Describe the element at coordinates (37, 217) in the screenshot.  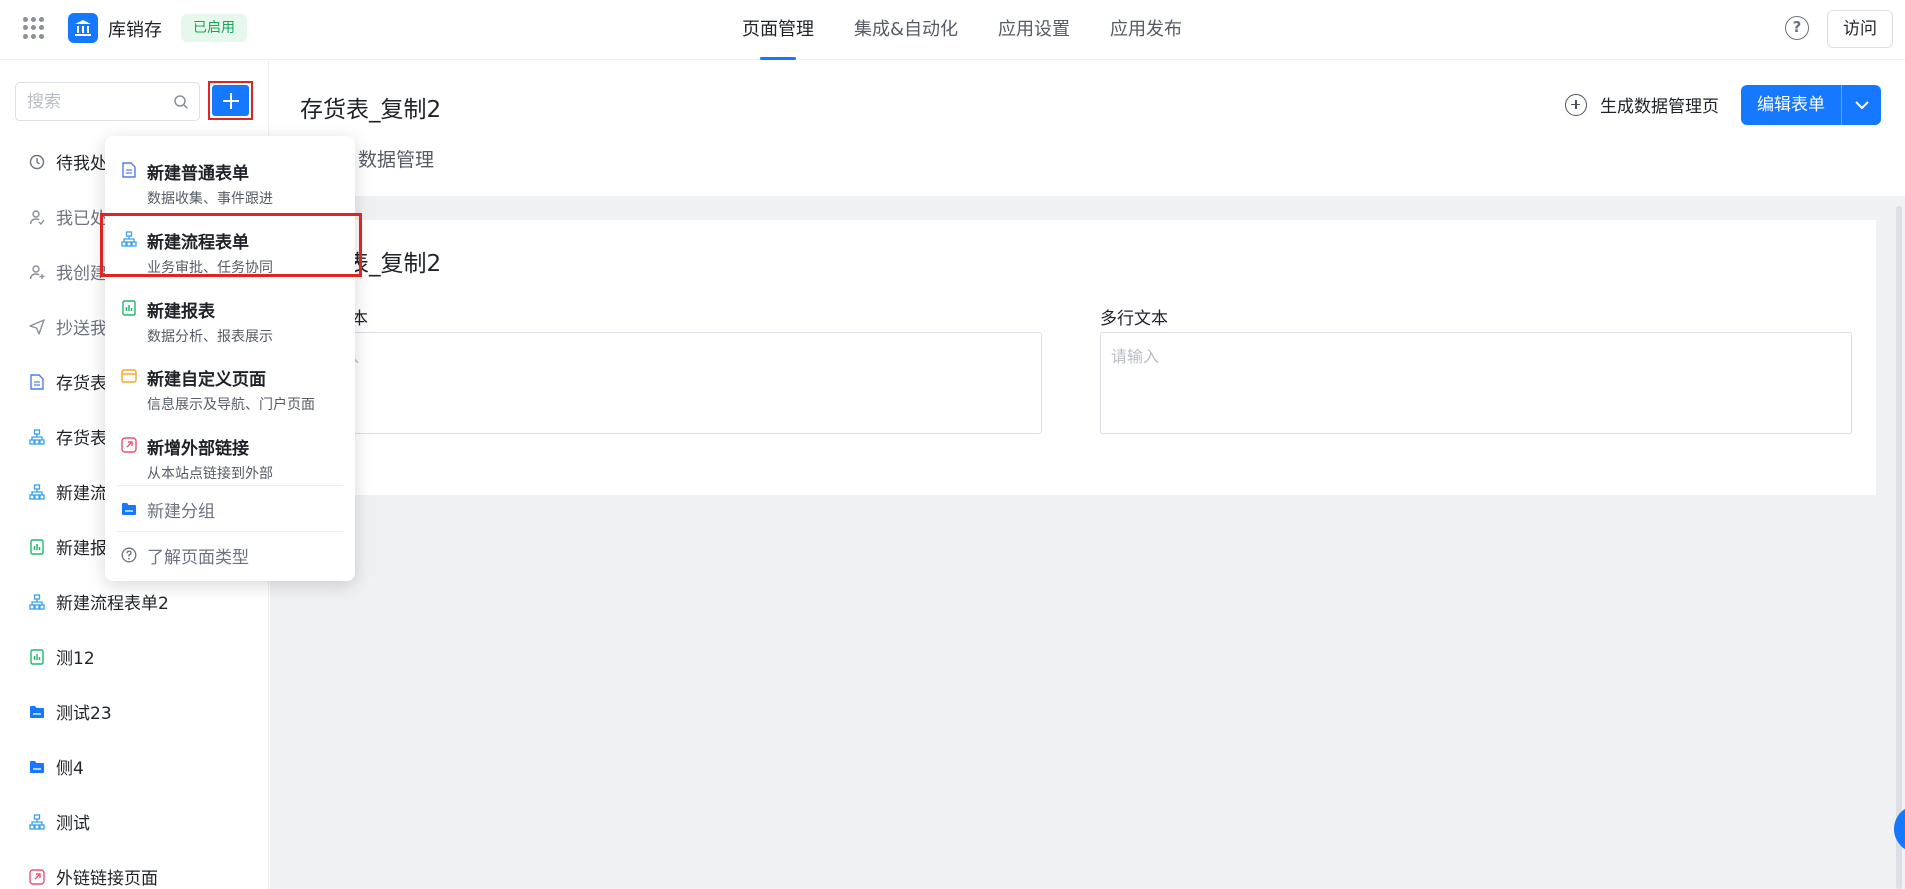
I see `user-check-icon` at that location.